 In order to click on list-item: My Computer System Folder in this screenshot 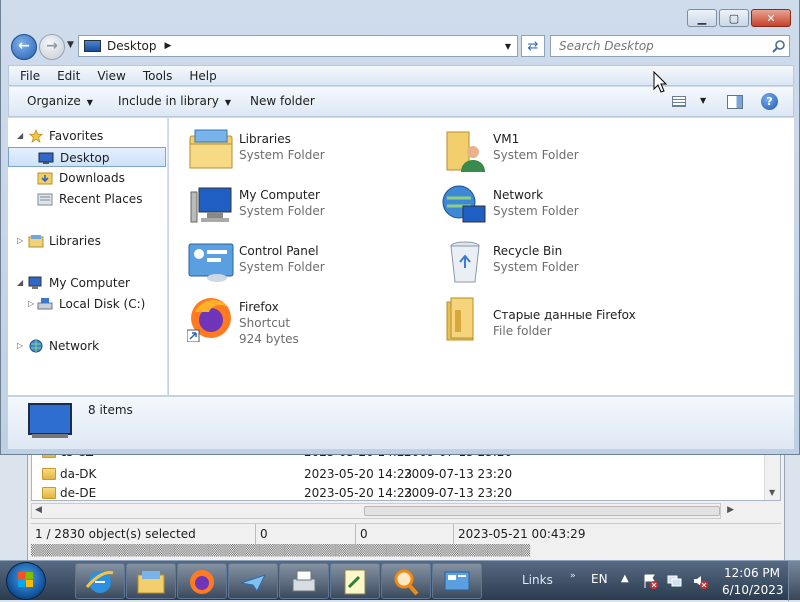, I will do `click(307, 208)`.